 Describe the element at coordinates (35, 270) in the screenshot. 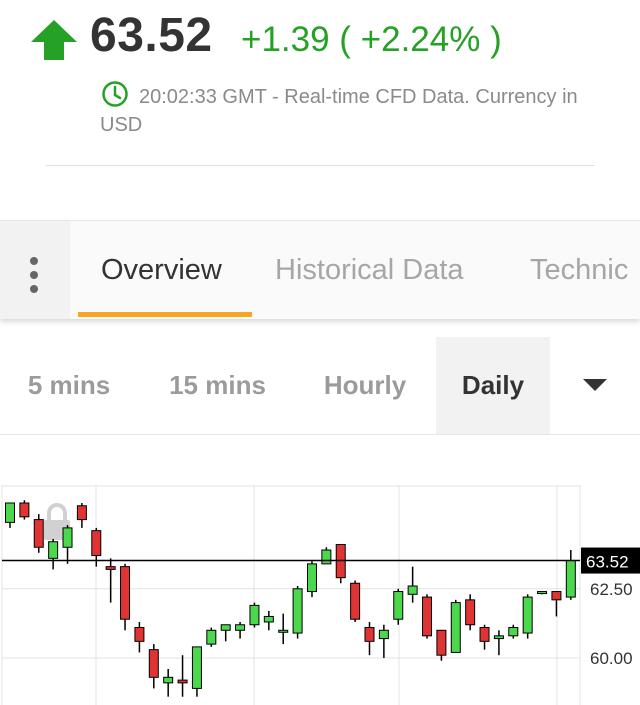

I see `more-menu-button` at that location.